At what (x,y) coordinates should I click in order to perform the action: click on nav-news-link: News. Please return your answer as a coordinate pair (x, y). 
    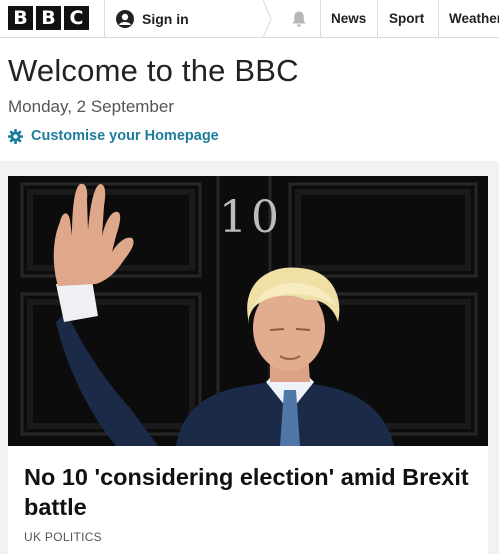
    Looking at the image, I should click on (348, 19).